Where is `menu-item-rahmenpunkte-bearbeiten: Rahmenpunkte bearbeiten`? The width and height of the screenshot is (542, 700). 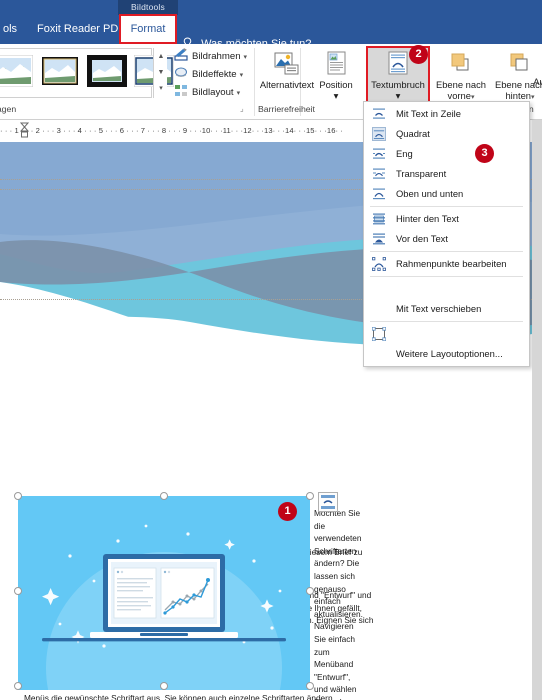
menu-item-rahmenpunkte-bearbeiten: Rahmenpunkte bearbeiten is located at coordinates (446, 264).